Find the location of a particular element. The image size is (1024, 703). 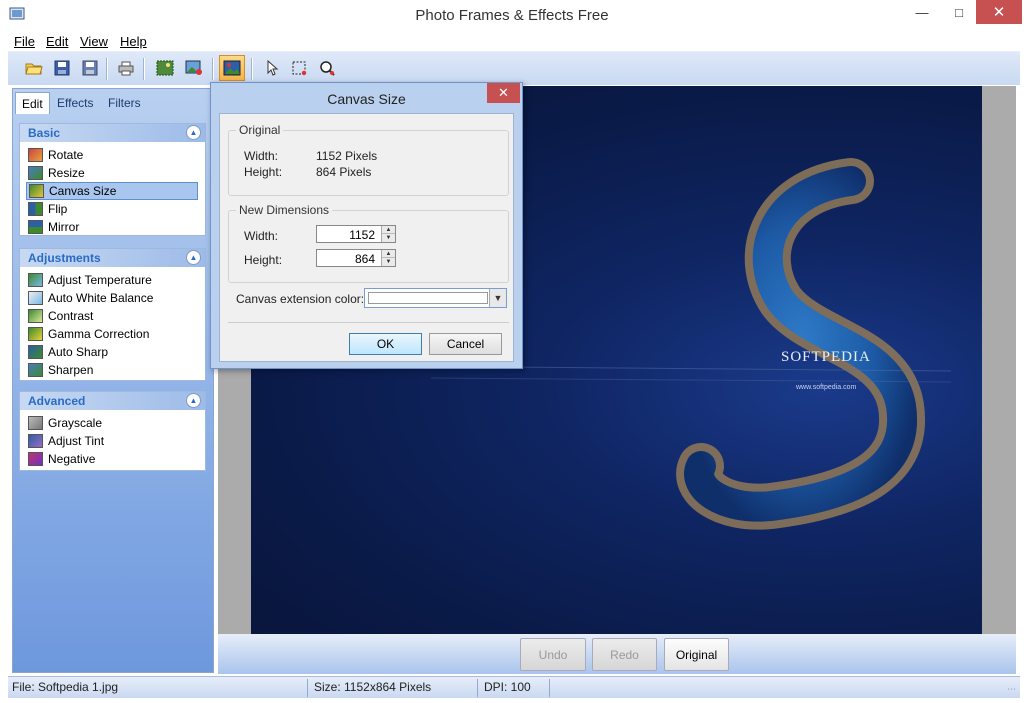

open-icon is located at coordinates (34, 68).